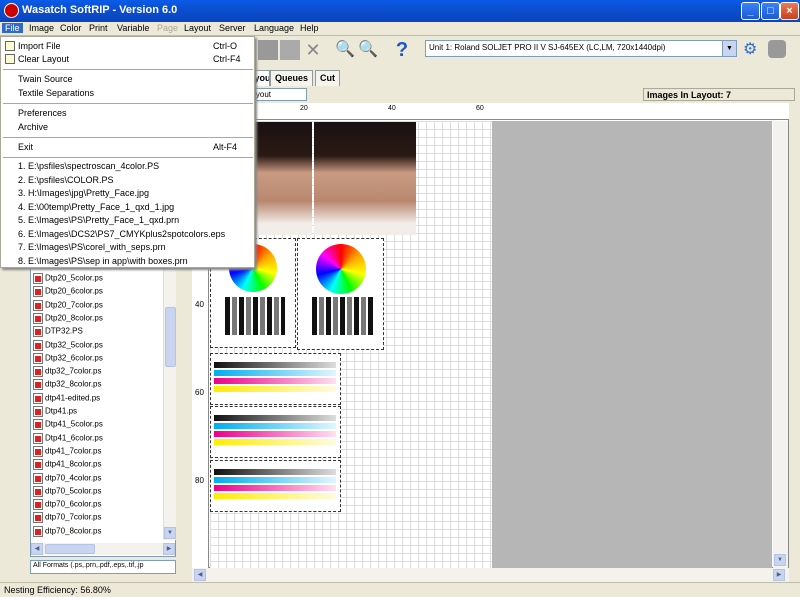  What do you see at coordinates (10, 59) in the screenshot?
I see `clear-layout-icon` at bounding box center [10, 59].